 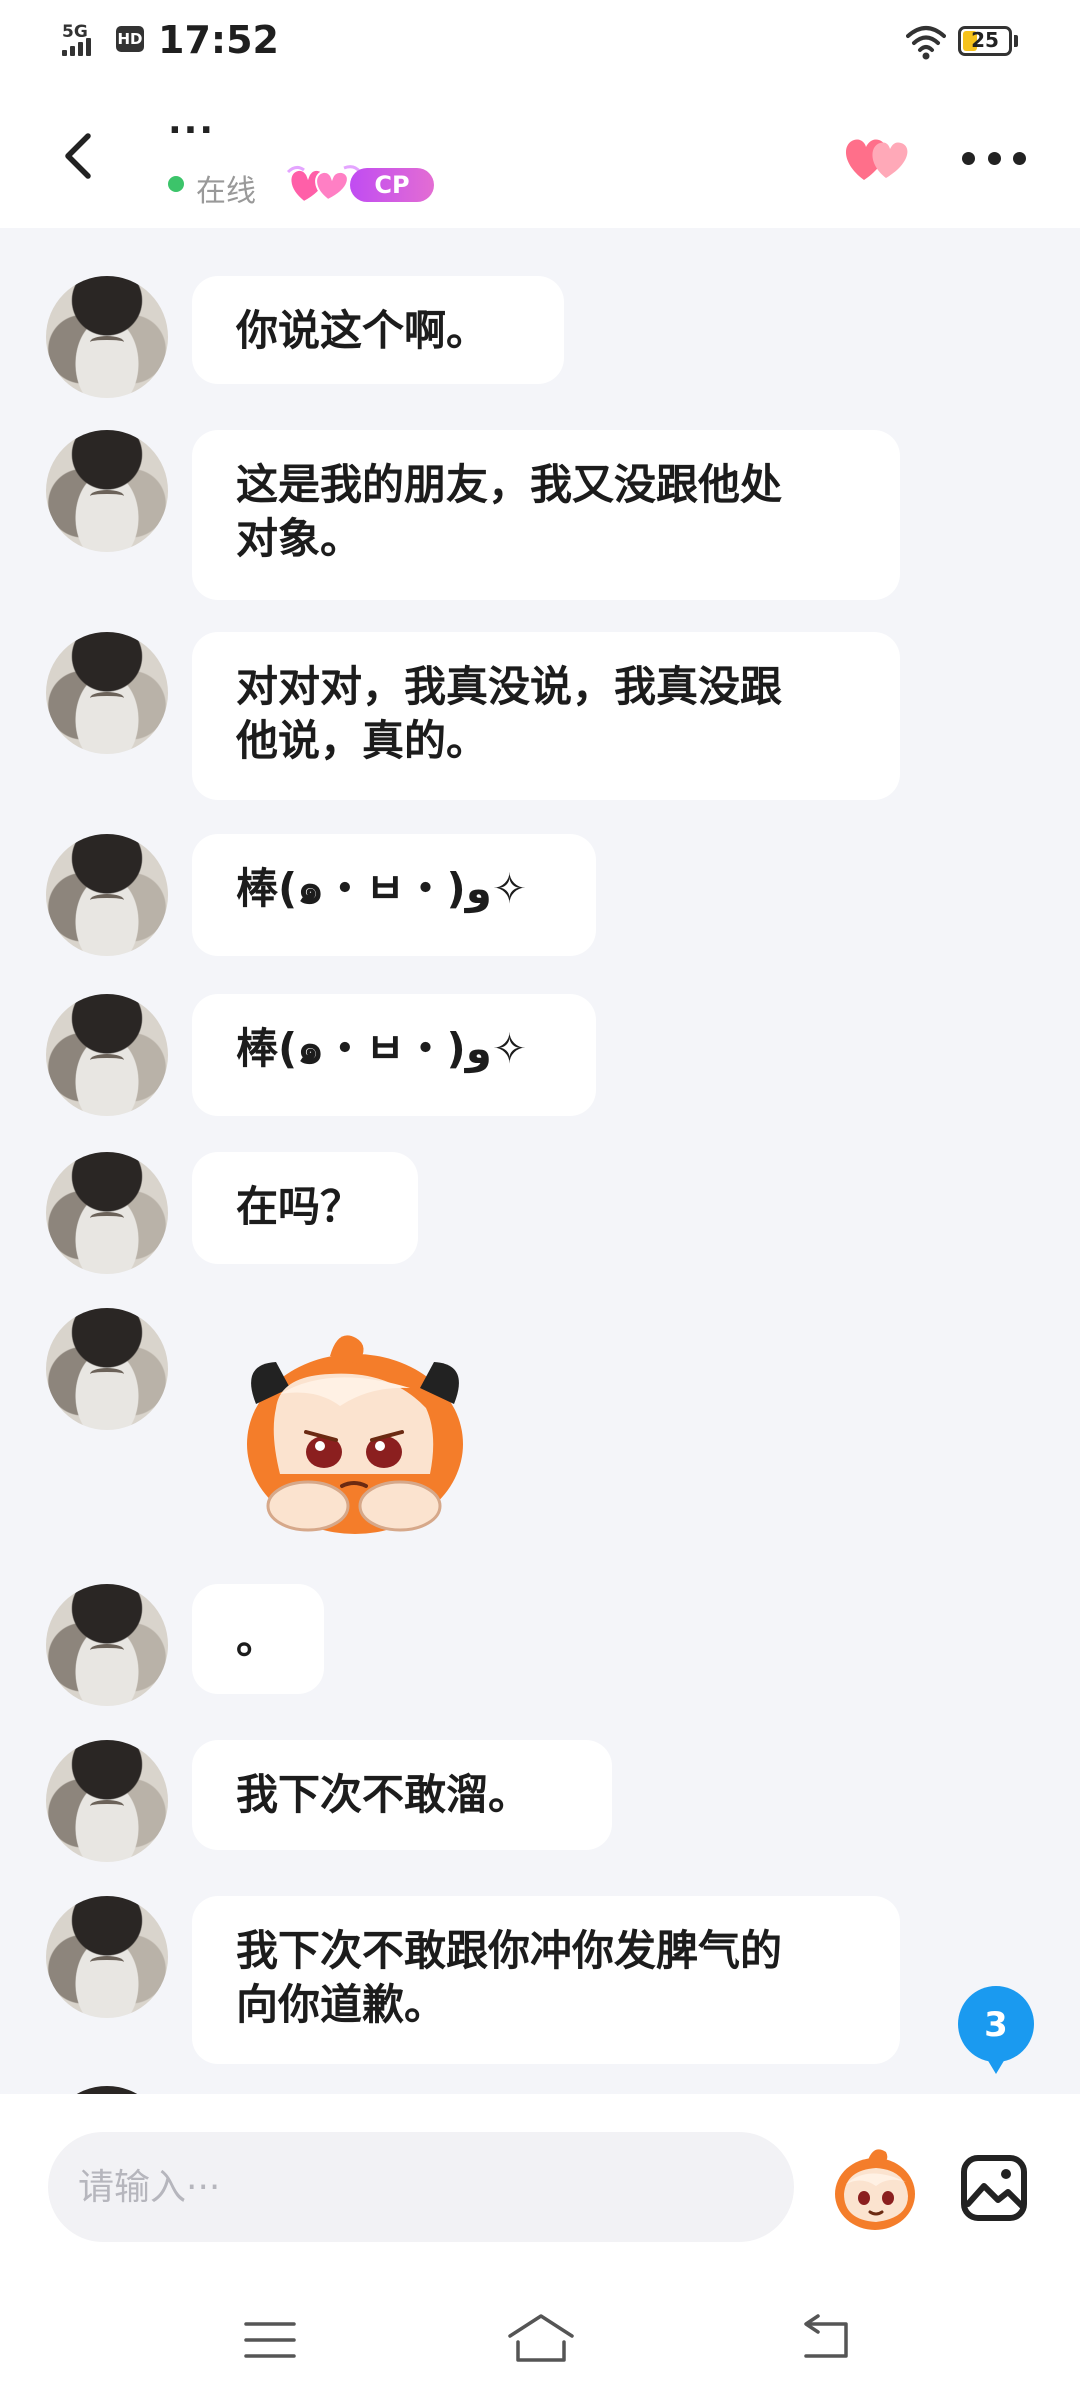 What do you see at coordinates (824, 2337) in the screenshot?
I see `return-icon` at bounding box center [824, 2337].